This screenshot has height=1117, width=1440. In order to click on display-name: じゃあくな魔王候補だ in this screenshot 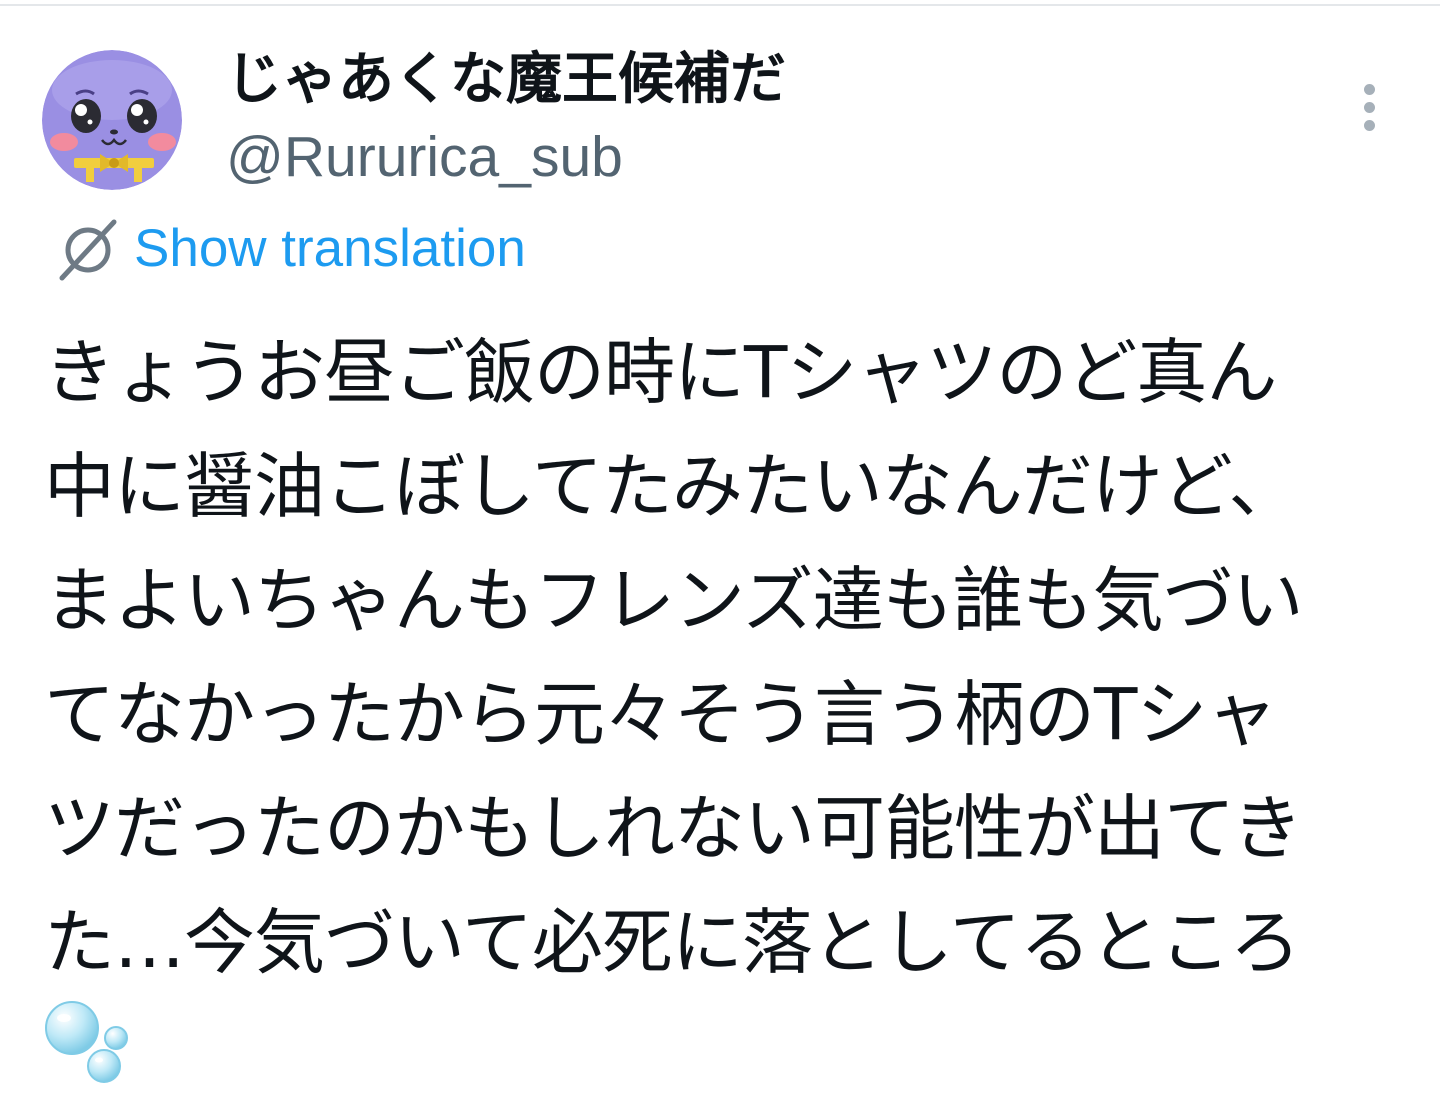, I will do `click(506, 80)`.